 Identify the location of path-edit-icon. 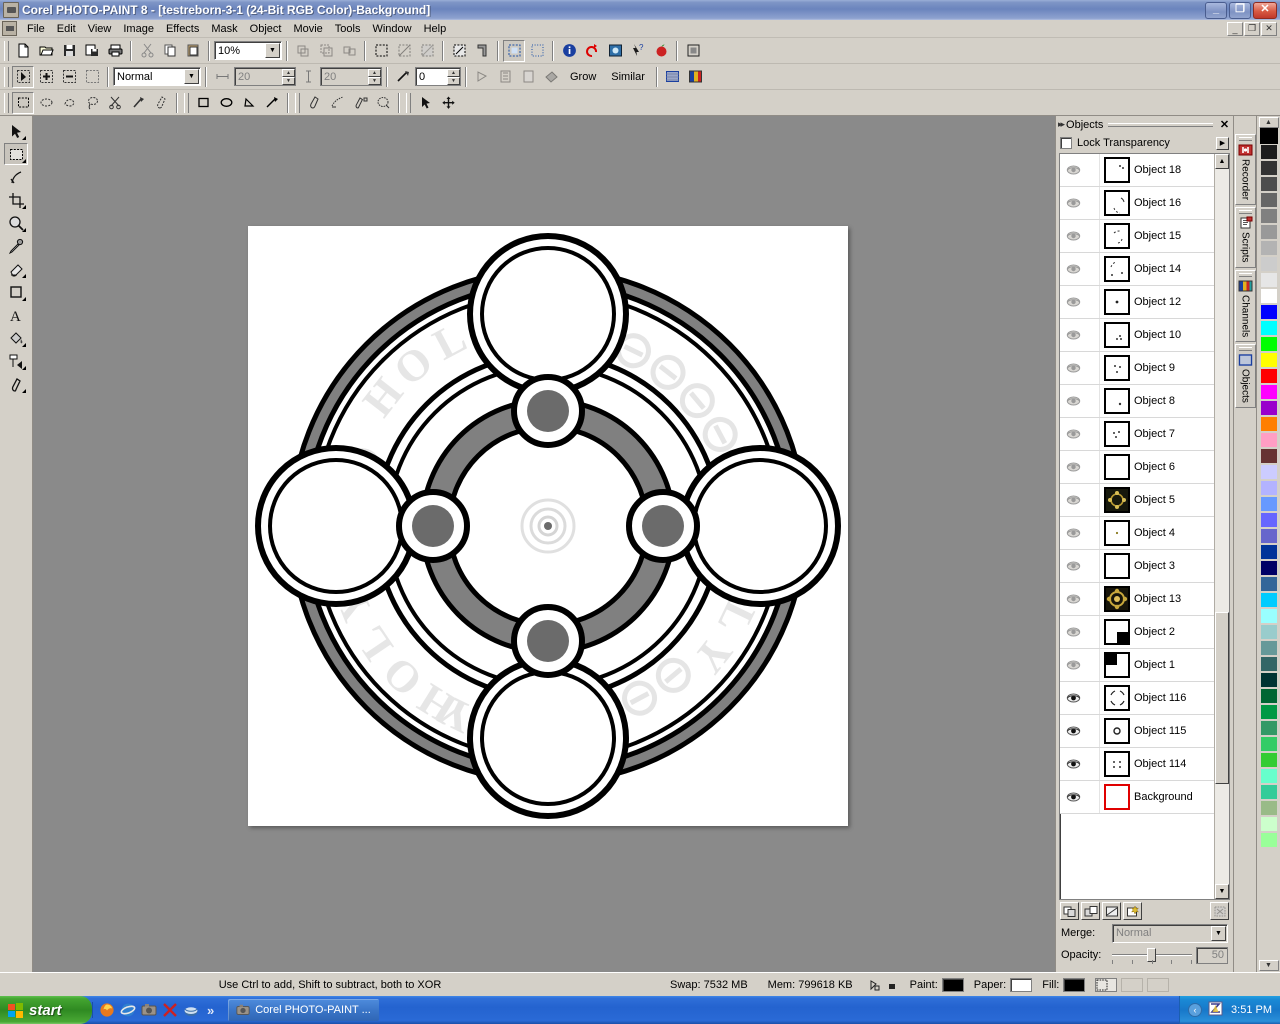
(337, 102).